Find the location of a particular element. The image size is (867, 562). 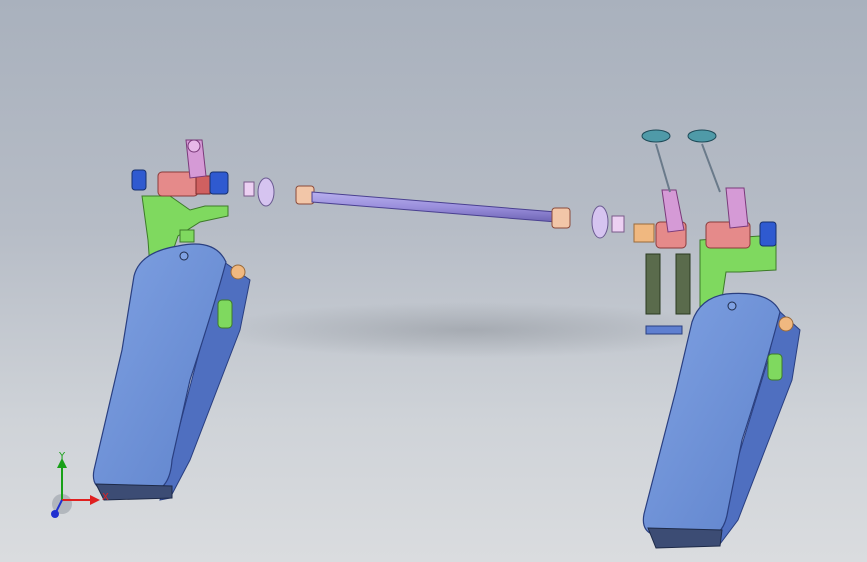

left-mount-block is located at coordinates (139, 180).